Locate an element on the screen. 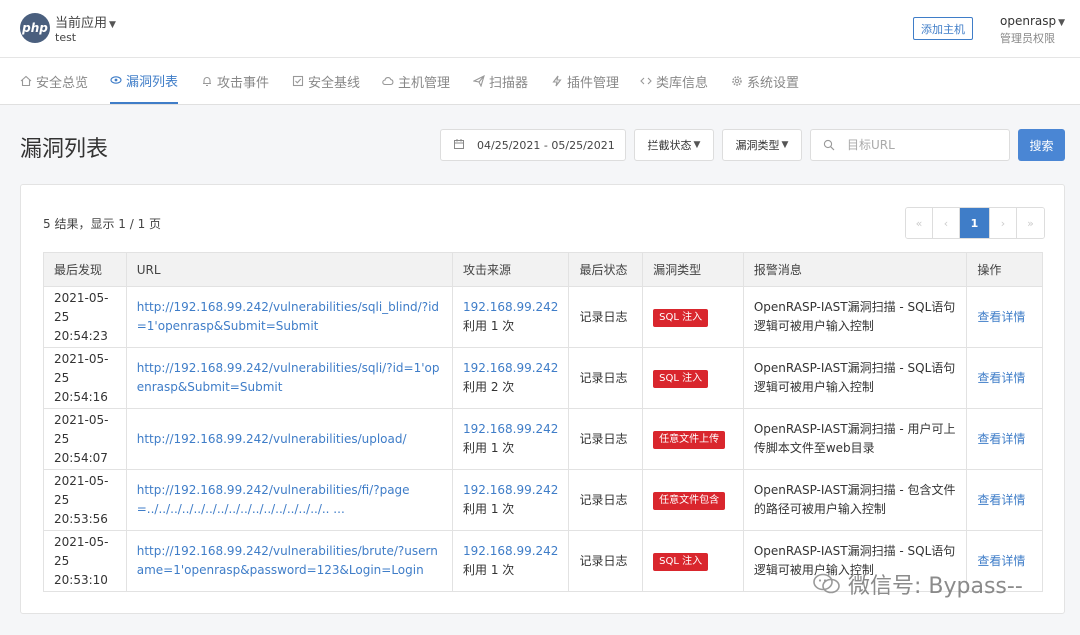 This screenshot has width=1080, height=635. time-text: 20:54:16 is located at coordinates (81, 396).